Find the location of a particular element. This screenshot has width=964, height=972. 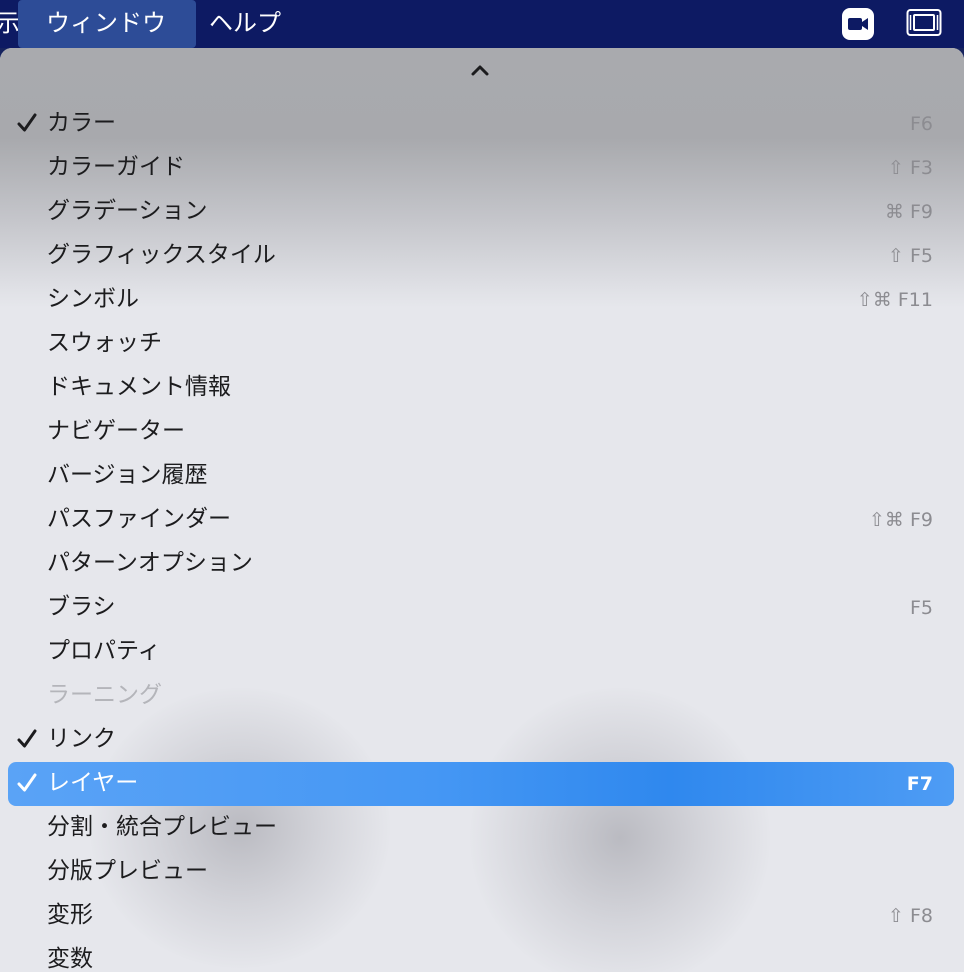

menu-item-graphic-styles: グラフィックスタイル ⇧ F5 is located at coordinates (482, 256).